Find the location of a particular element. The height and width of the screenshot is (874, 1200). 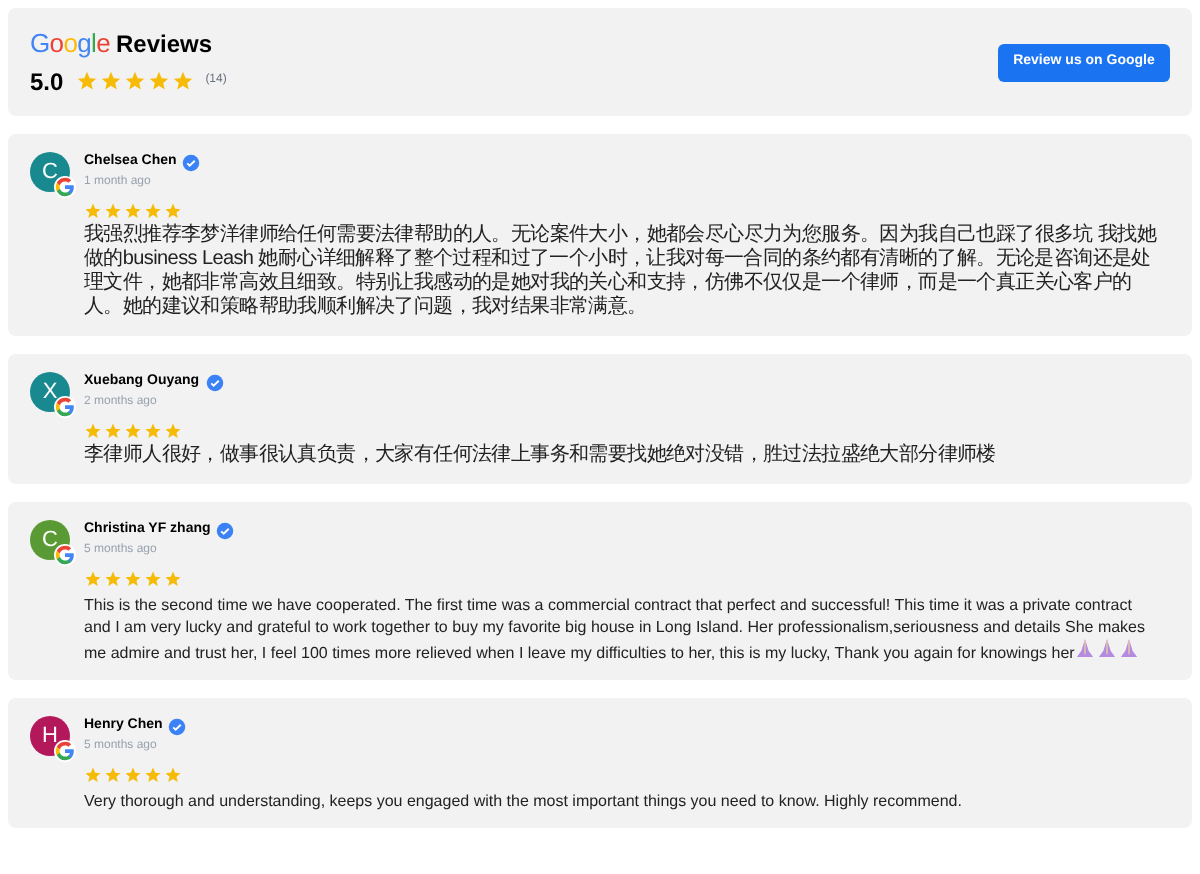

avatar: H is located at coordinates (50, 736).